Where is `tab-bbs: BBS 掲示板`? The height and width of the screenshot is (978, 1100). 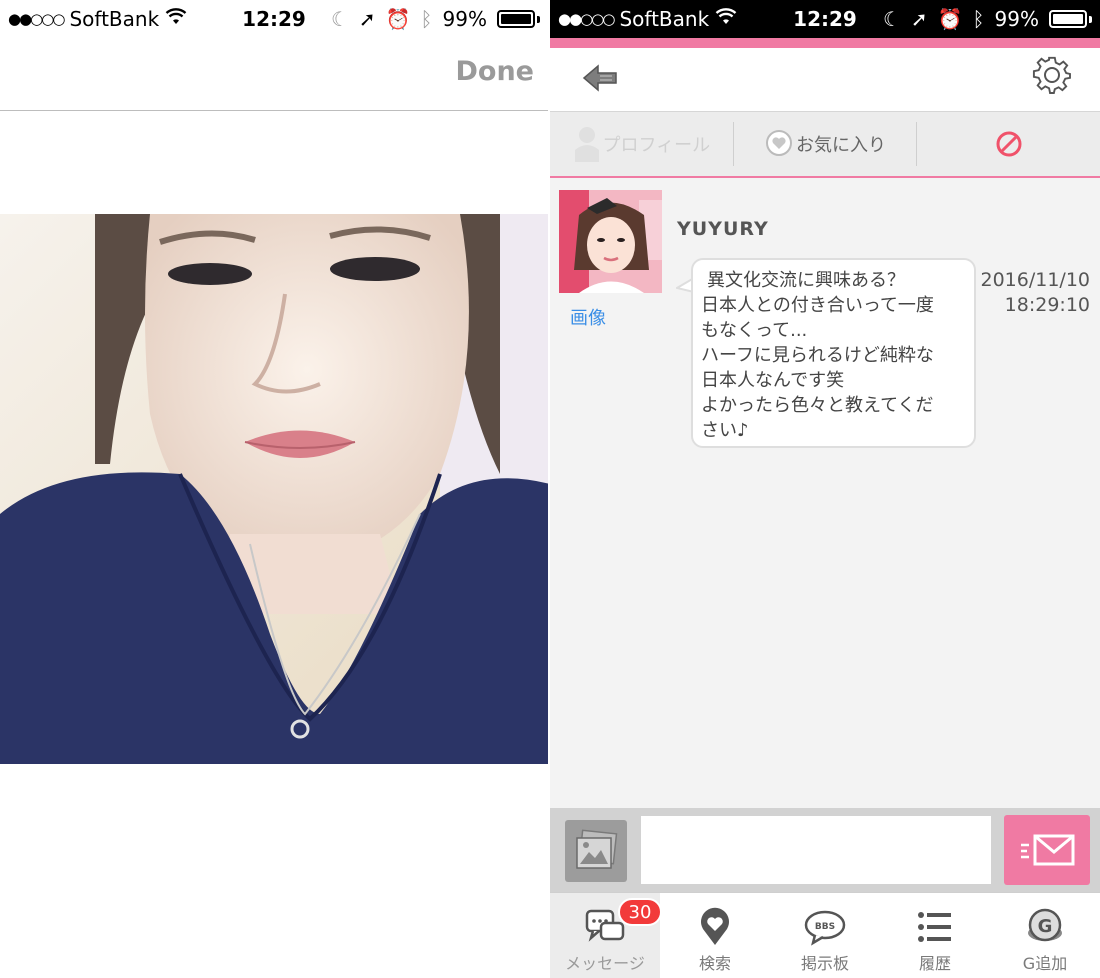
tab-bbs: BBS 掲示板 is located at coordinates (825, 935).